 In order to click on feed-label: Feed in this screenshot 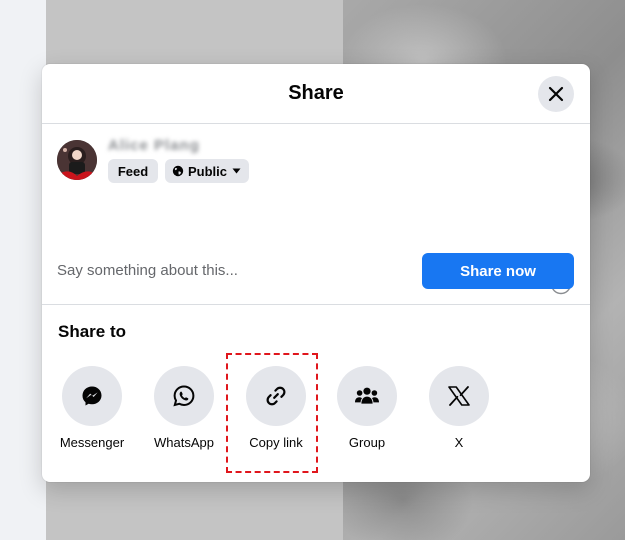, I will do `click(133, 171)`.